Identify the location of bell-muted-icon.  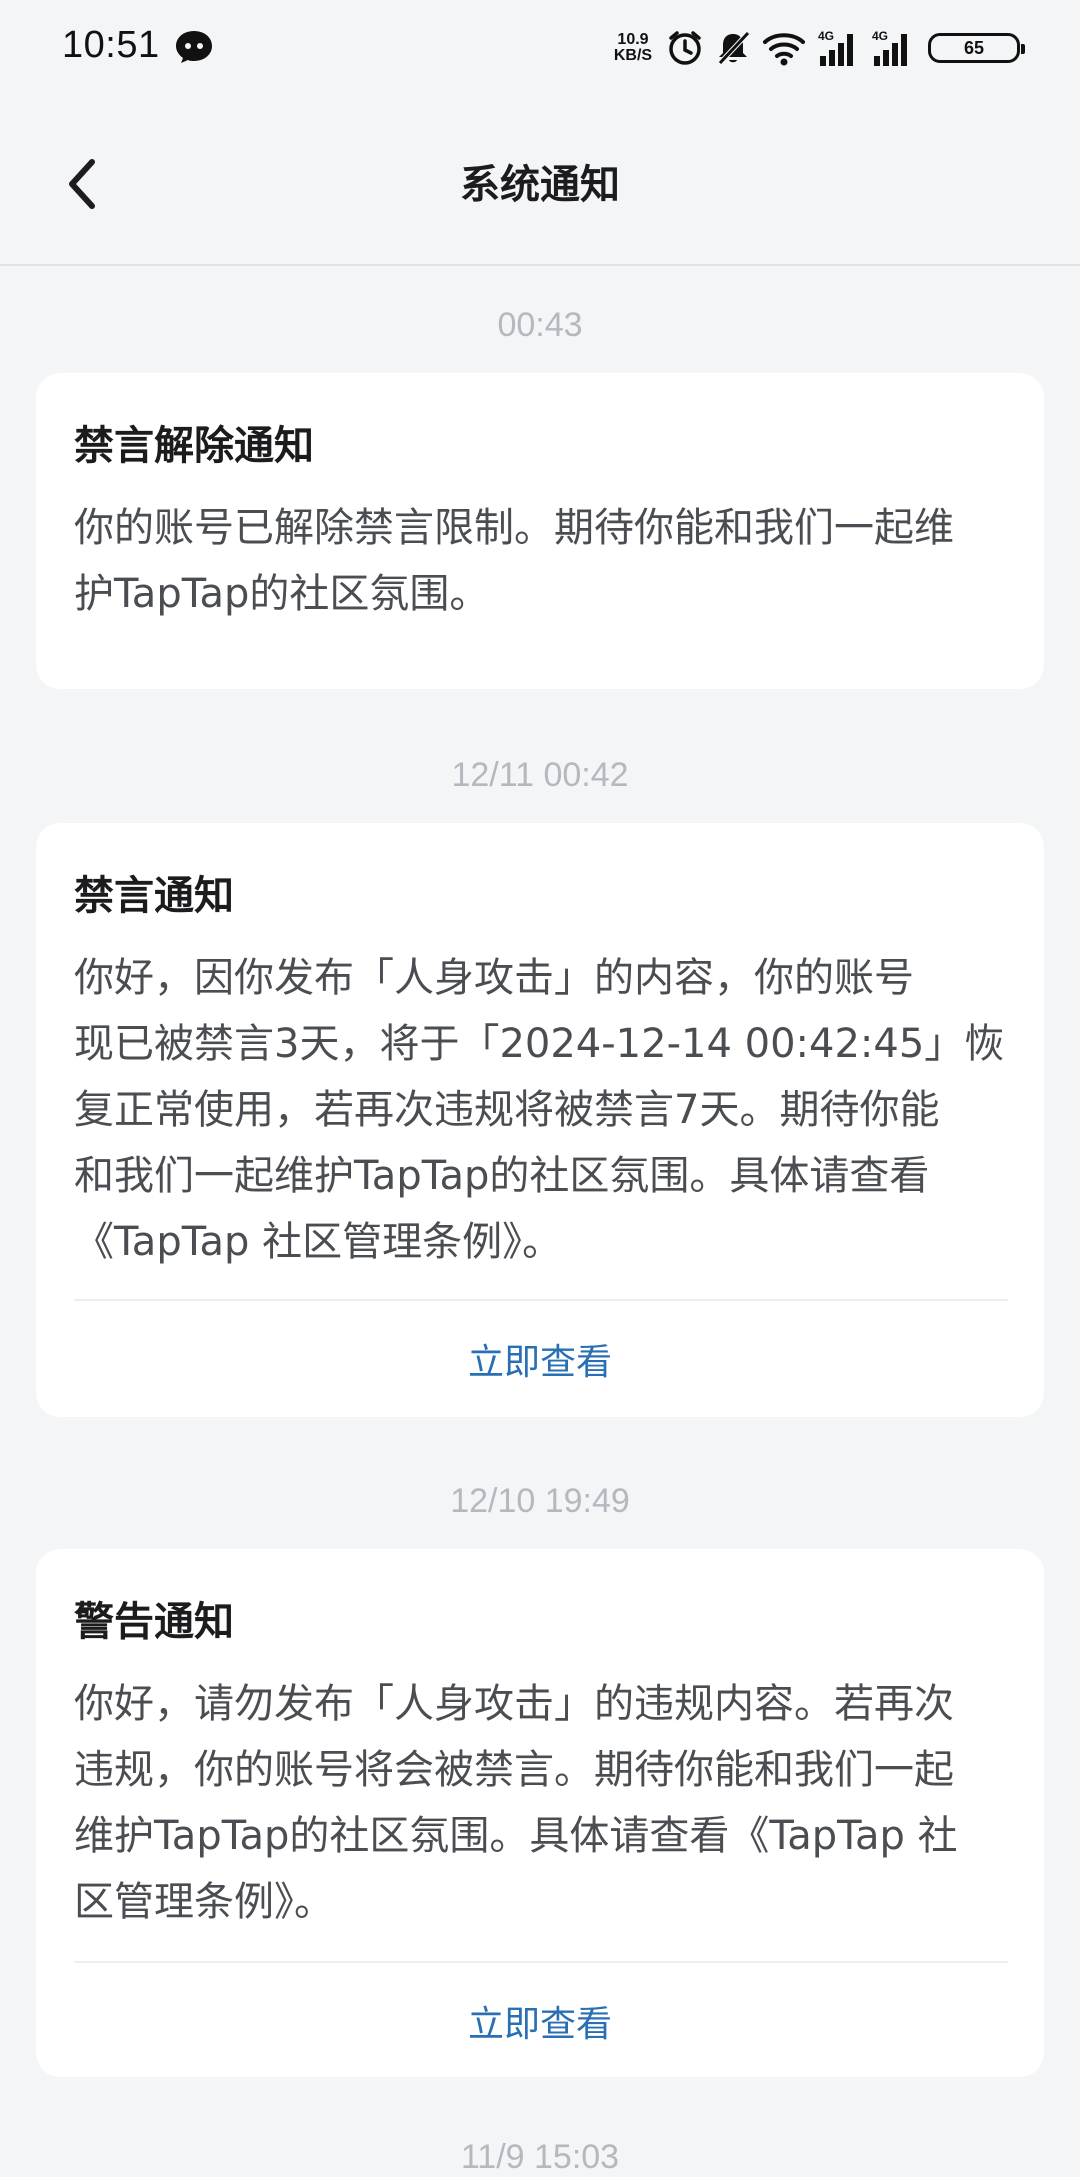
(734, 48).